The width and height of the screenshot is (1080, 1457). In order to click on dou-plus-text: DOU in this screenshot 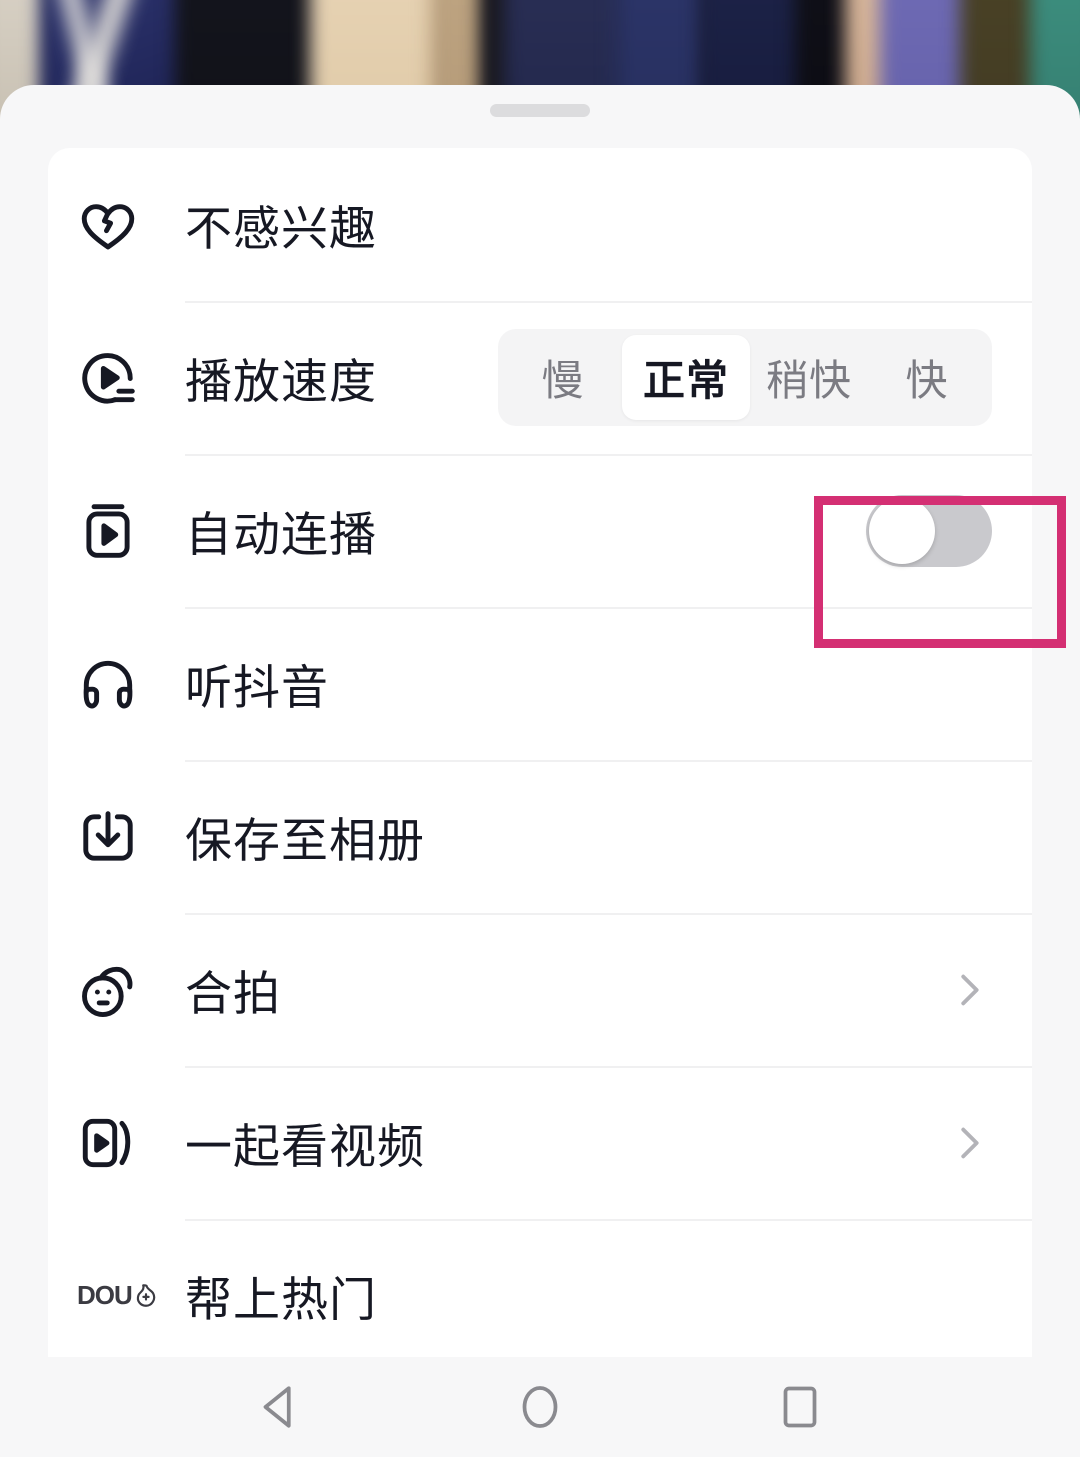, I will do `click(105, 1295)`.